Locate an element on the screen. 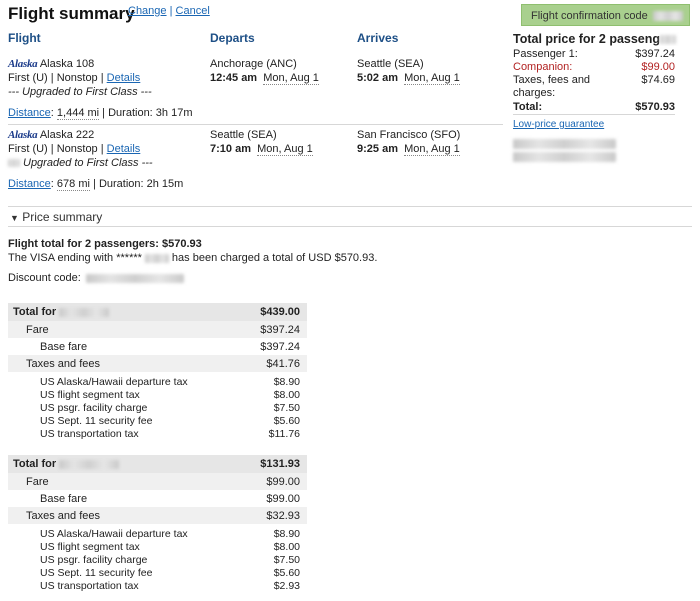  base-fare-label: Base fare is located at coordinates (64, 498).